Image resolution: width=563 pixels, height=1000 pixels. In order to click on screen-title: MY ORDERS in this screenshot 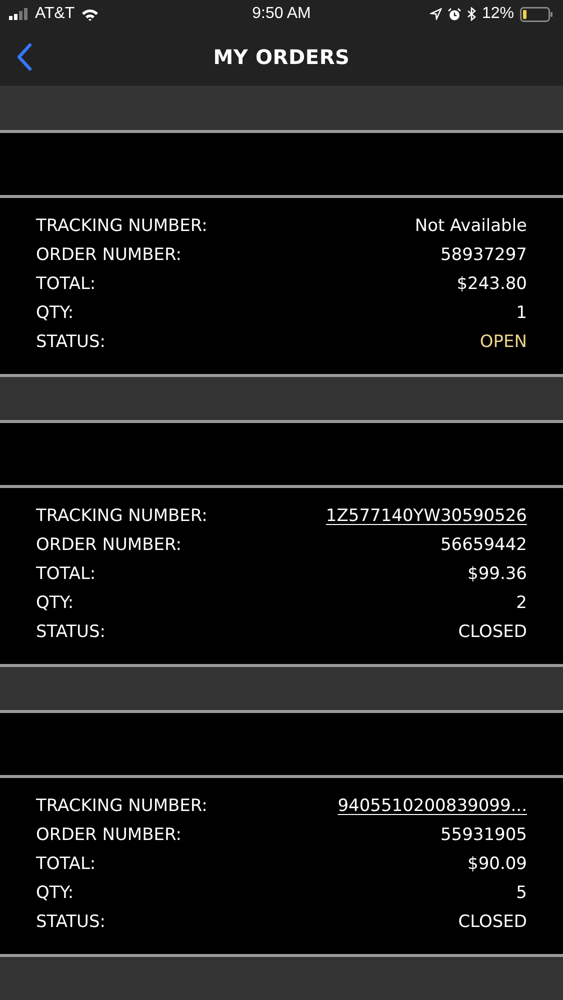, I will do `click(281, 57)`.